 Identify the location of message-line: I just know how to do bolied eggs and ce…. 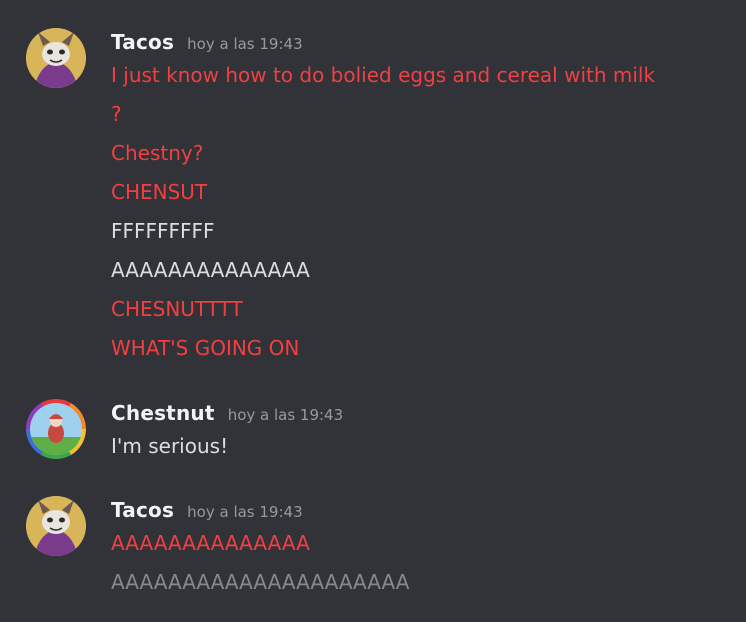
(383, 75).